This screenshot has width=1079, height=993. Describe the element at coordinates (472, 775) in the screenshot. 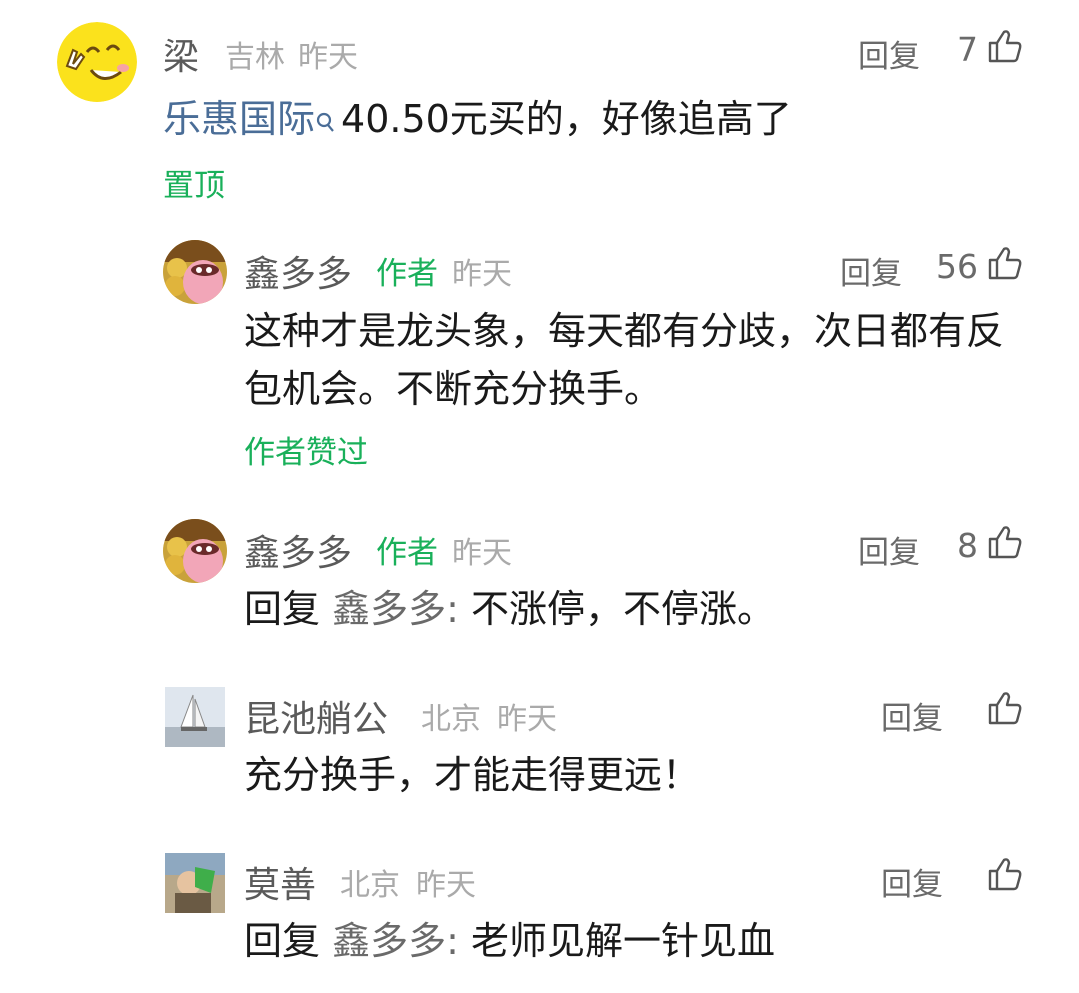

I see `comment-body: 充分换手，才能走得更远！` at that location.